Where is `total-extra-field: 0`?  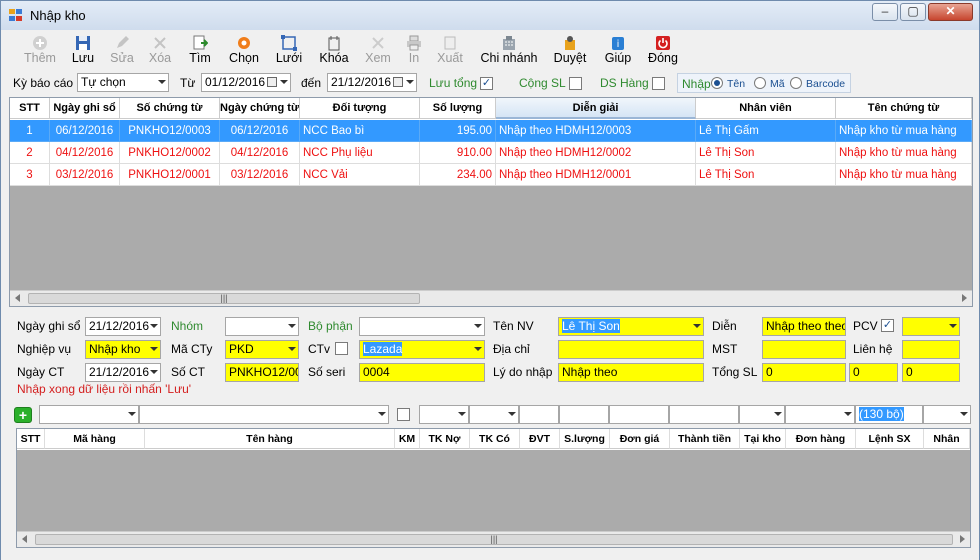 total-extra-field: 0 is located at coordinates (931, 372).